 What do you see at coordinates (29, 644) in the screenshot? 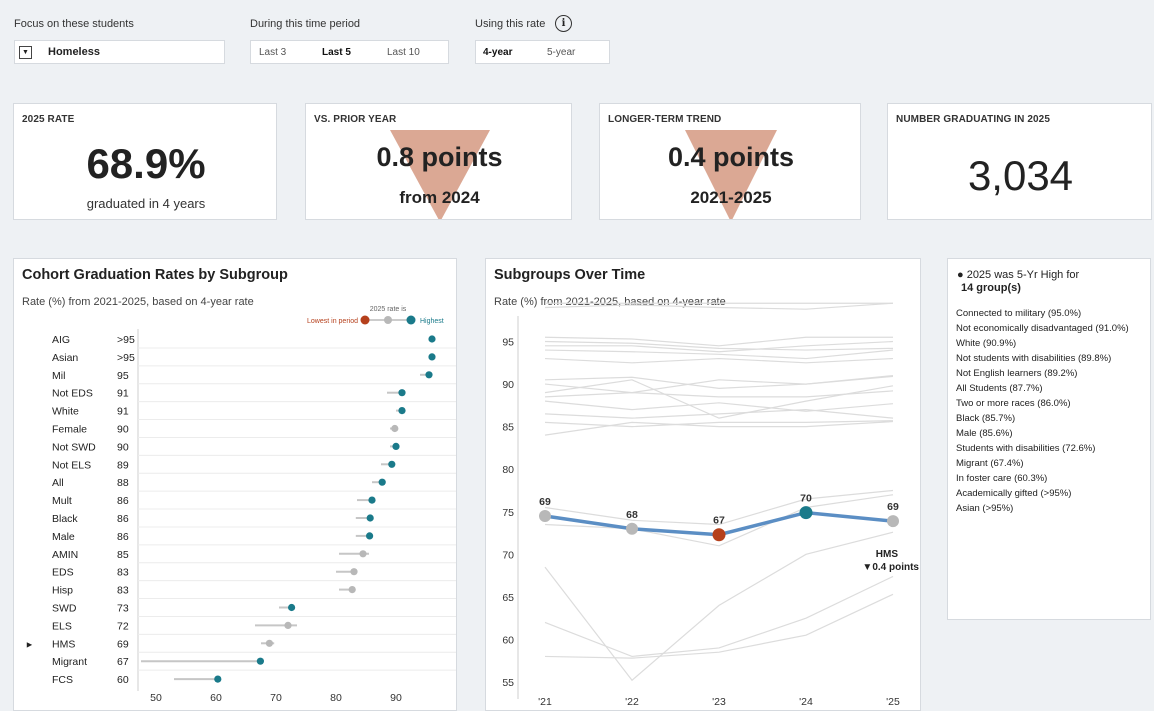
I see `selected-row-marker-icon: ►` at bounding box center [29, 644].